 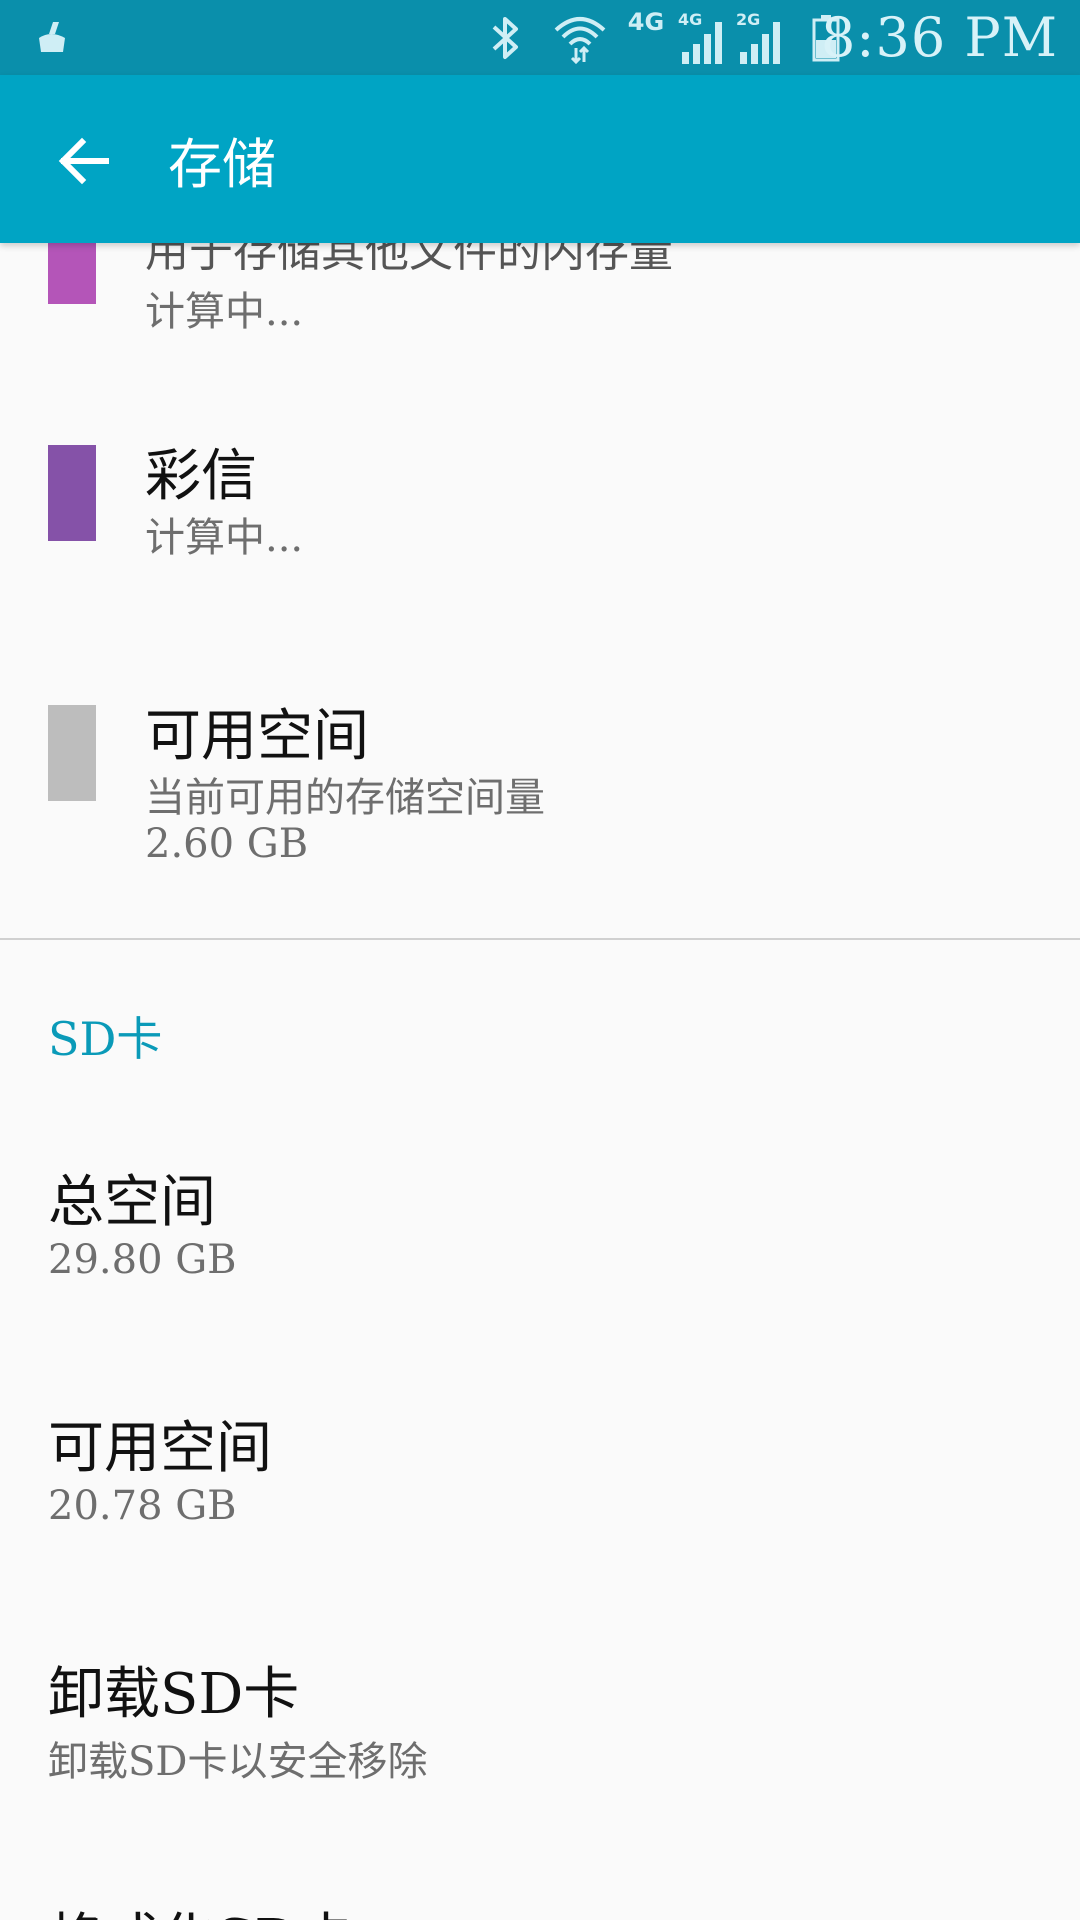 What do you see at coordinates (72, 273) in the screenshot?
I see `misc-color-swatch` at bounding box center [72, 273].